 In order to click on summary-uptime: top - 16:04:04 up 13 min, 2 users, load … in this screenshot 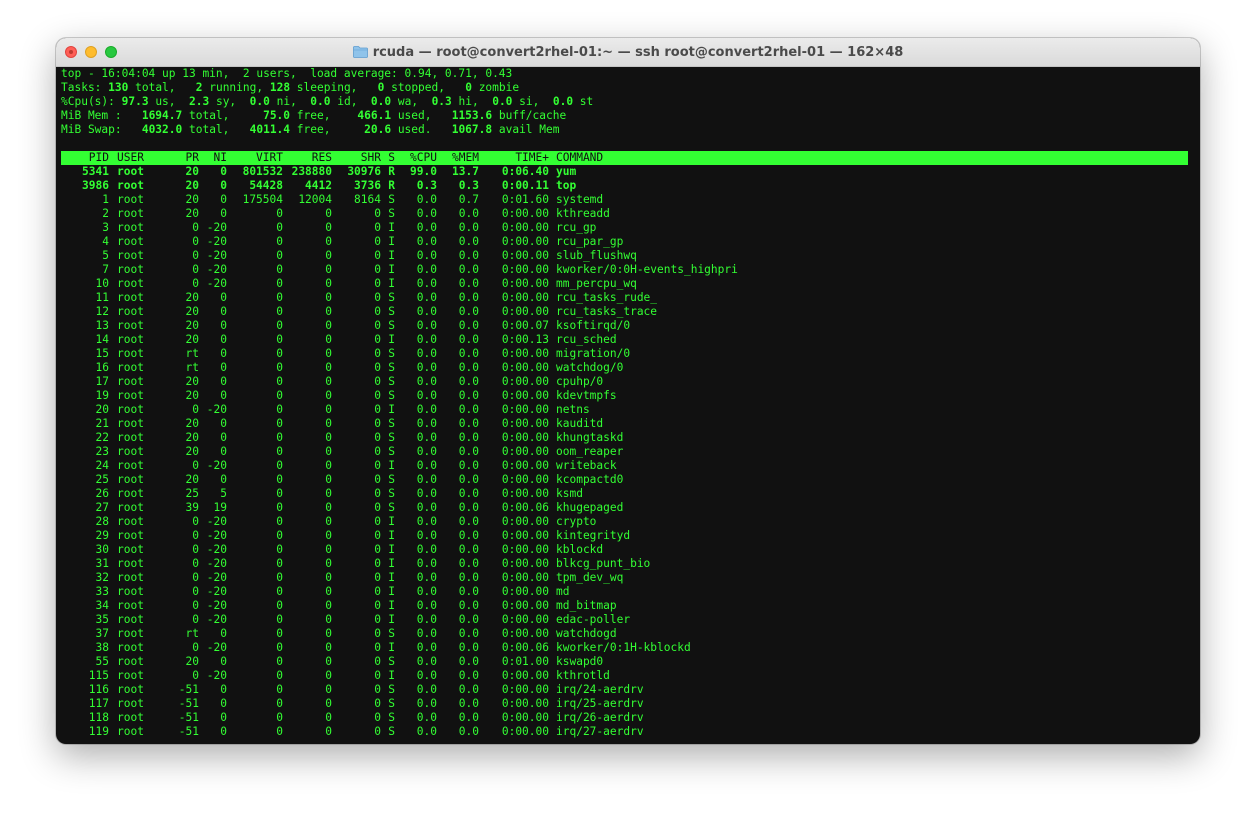, I will do `click(287, 73)`.